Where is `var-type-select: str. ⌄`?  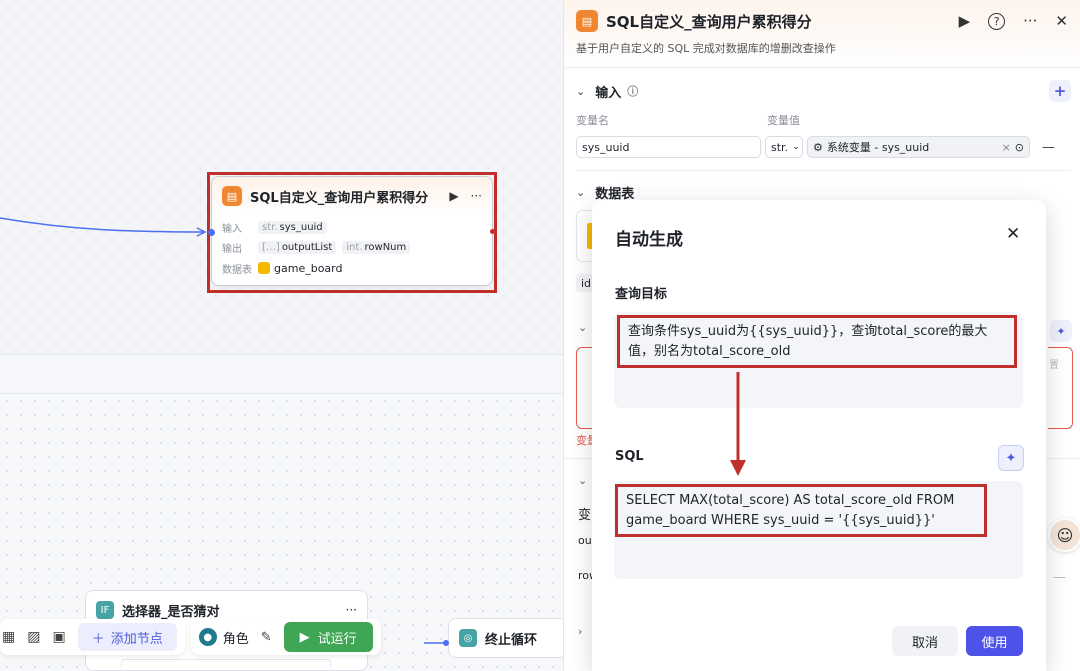 var-type-select: str. ⌄ is located at coordinates (784, 147).